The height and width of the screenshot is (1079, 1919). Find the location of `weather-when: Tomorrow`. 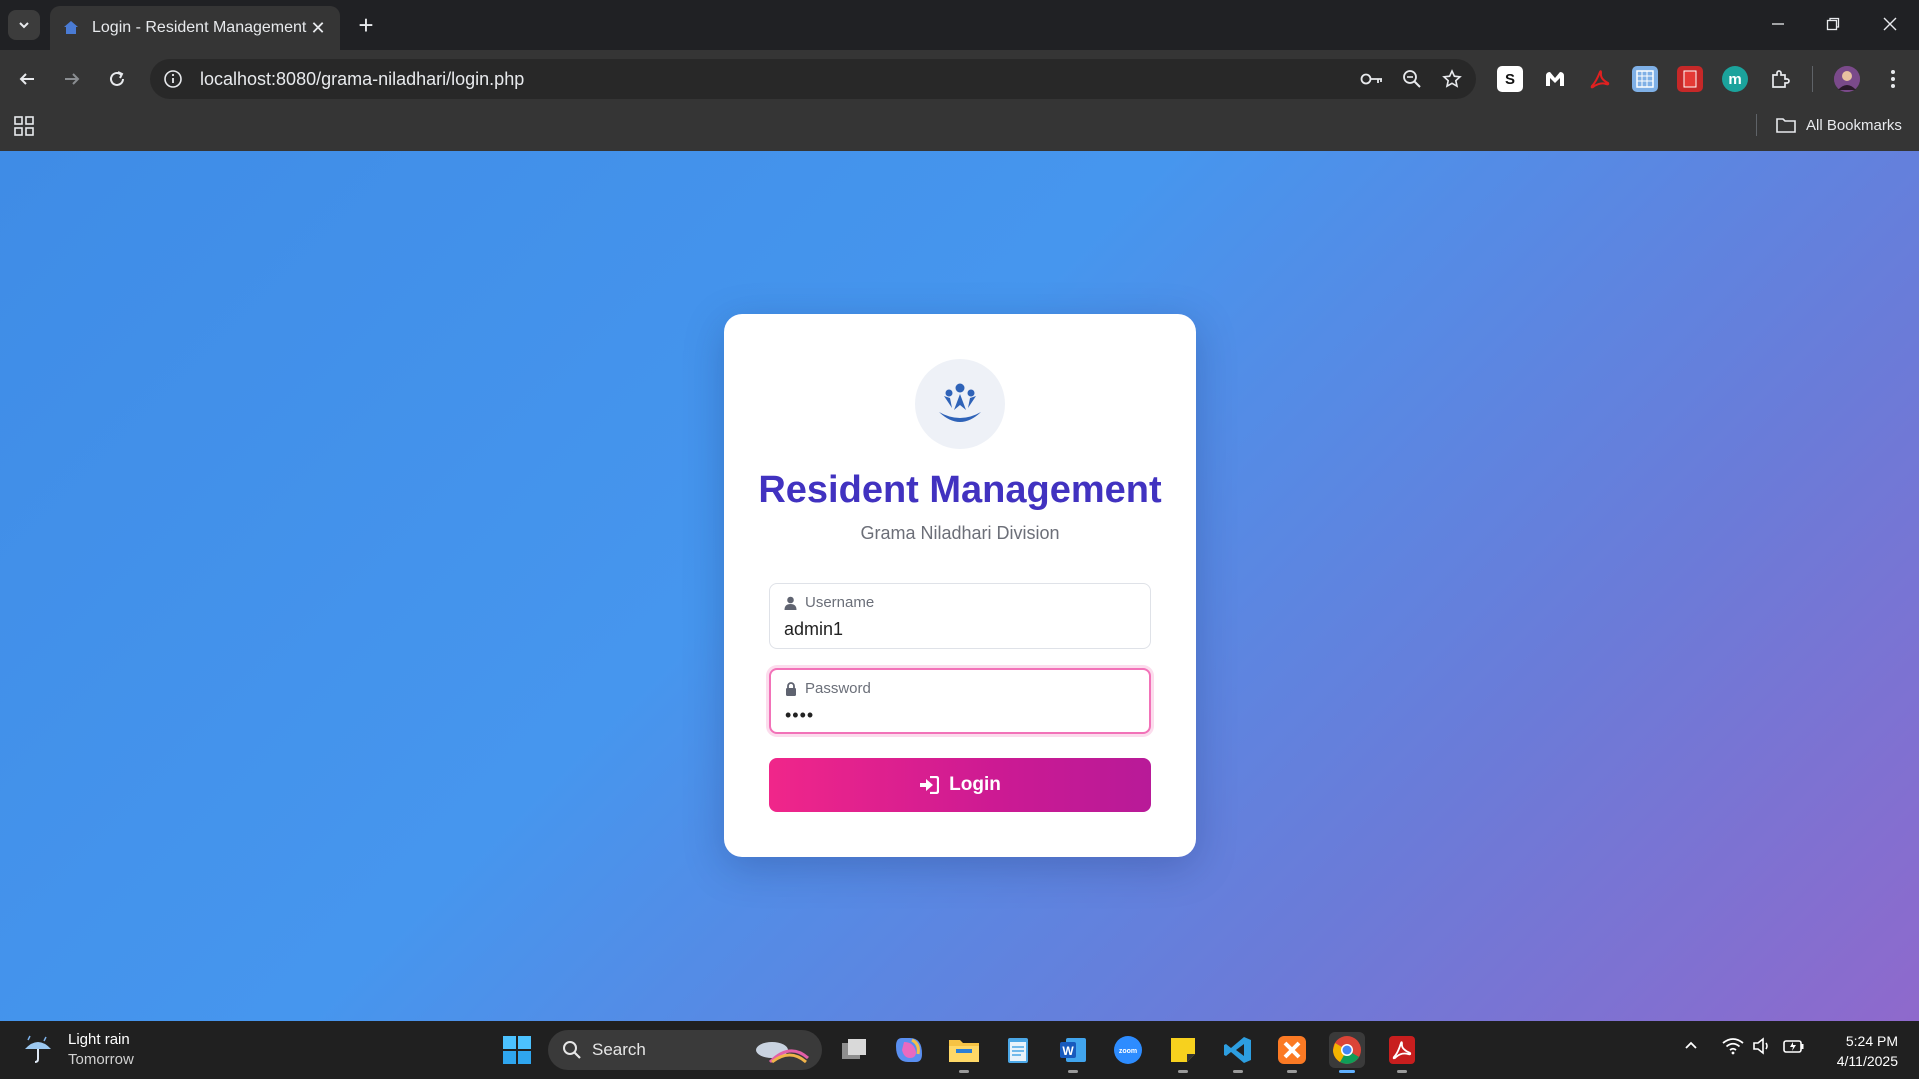

weather-when: Tomorrow is located at coordinates (101, 1059).